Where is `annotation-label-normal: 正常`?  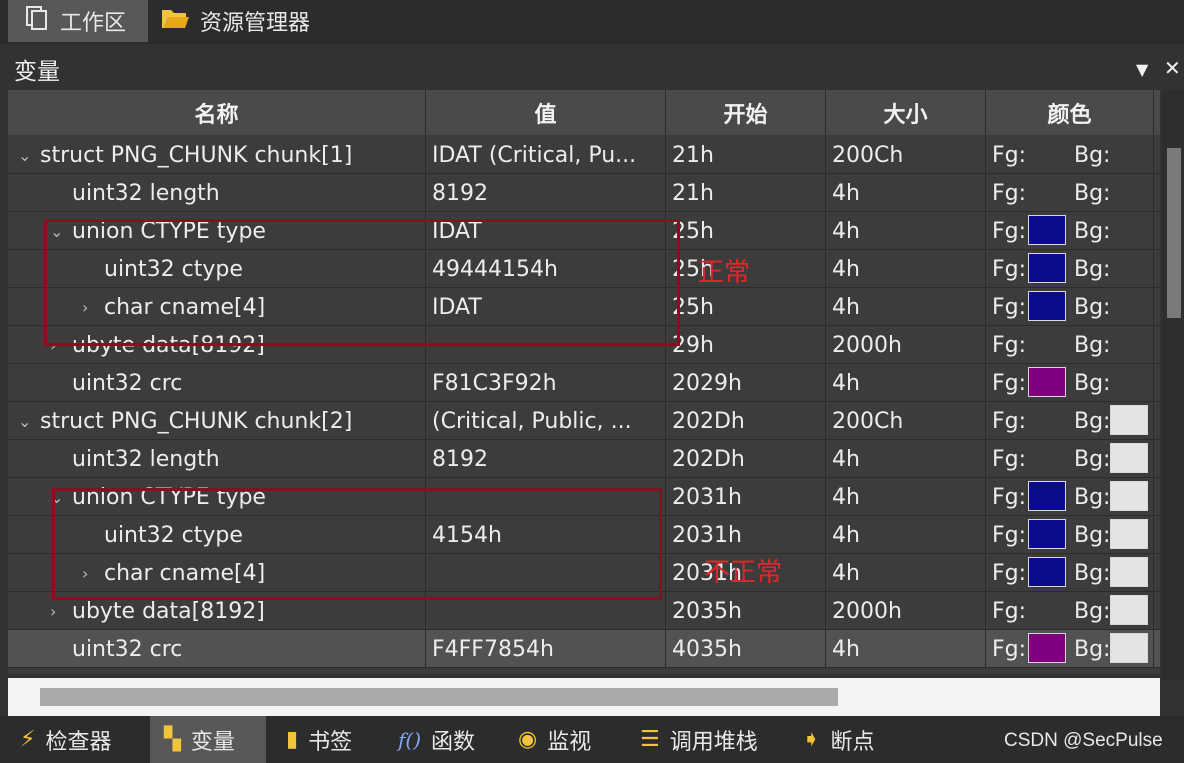
annotation-label-normal: 正常 is located at coordinates (724, 273).